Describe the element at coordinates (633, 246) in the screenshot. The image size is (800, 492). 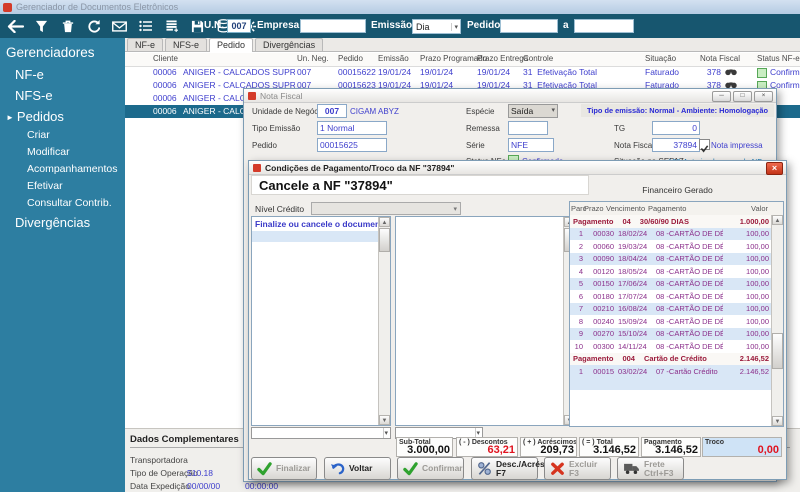
I see `cell-vencimento: 19/03/24` at that location.